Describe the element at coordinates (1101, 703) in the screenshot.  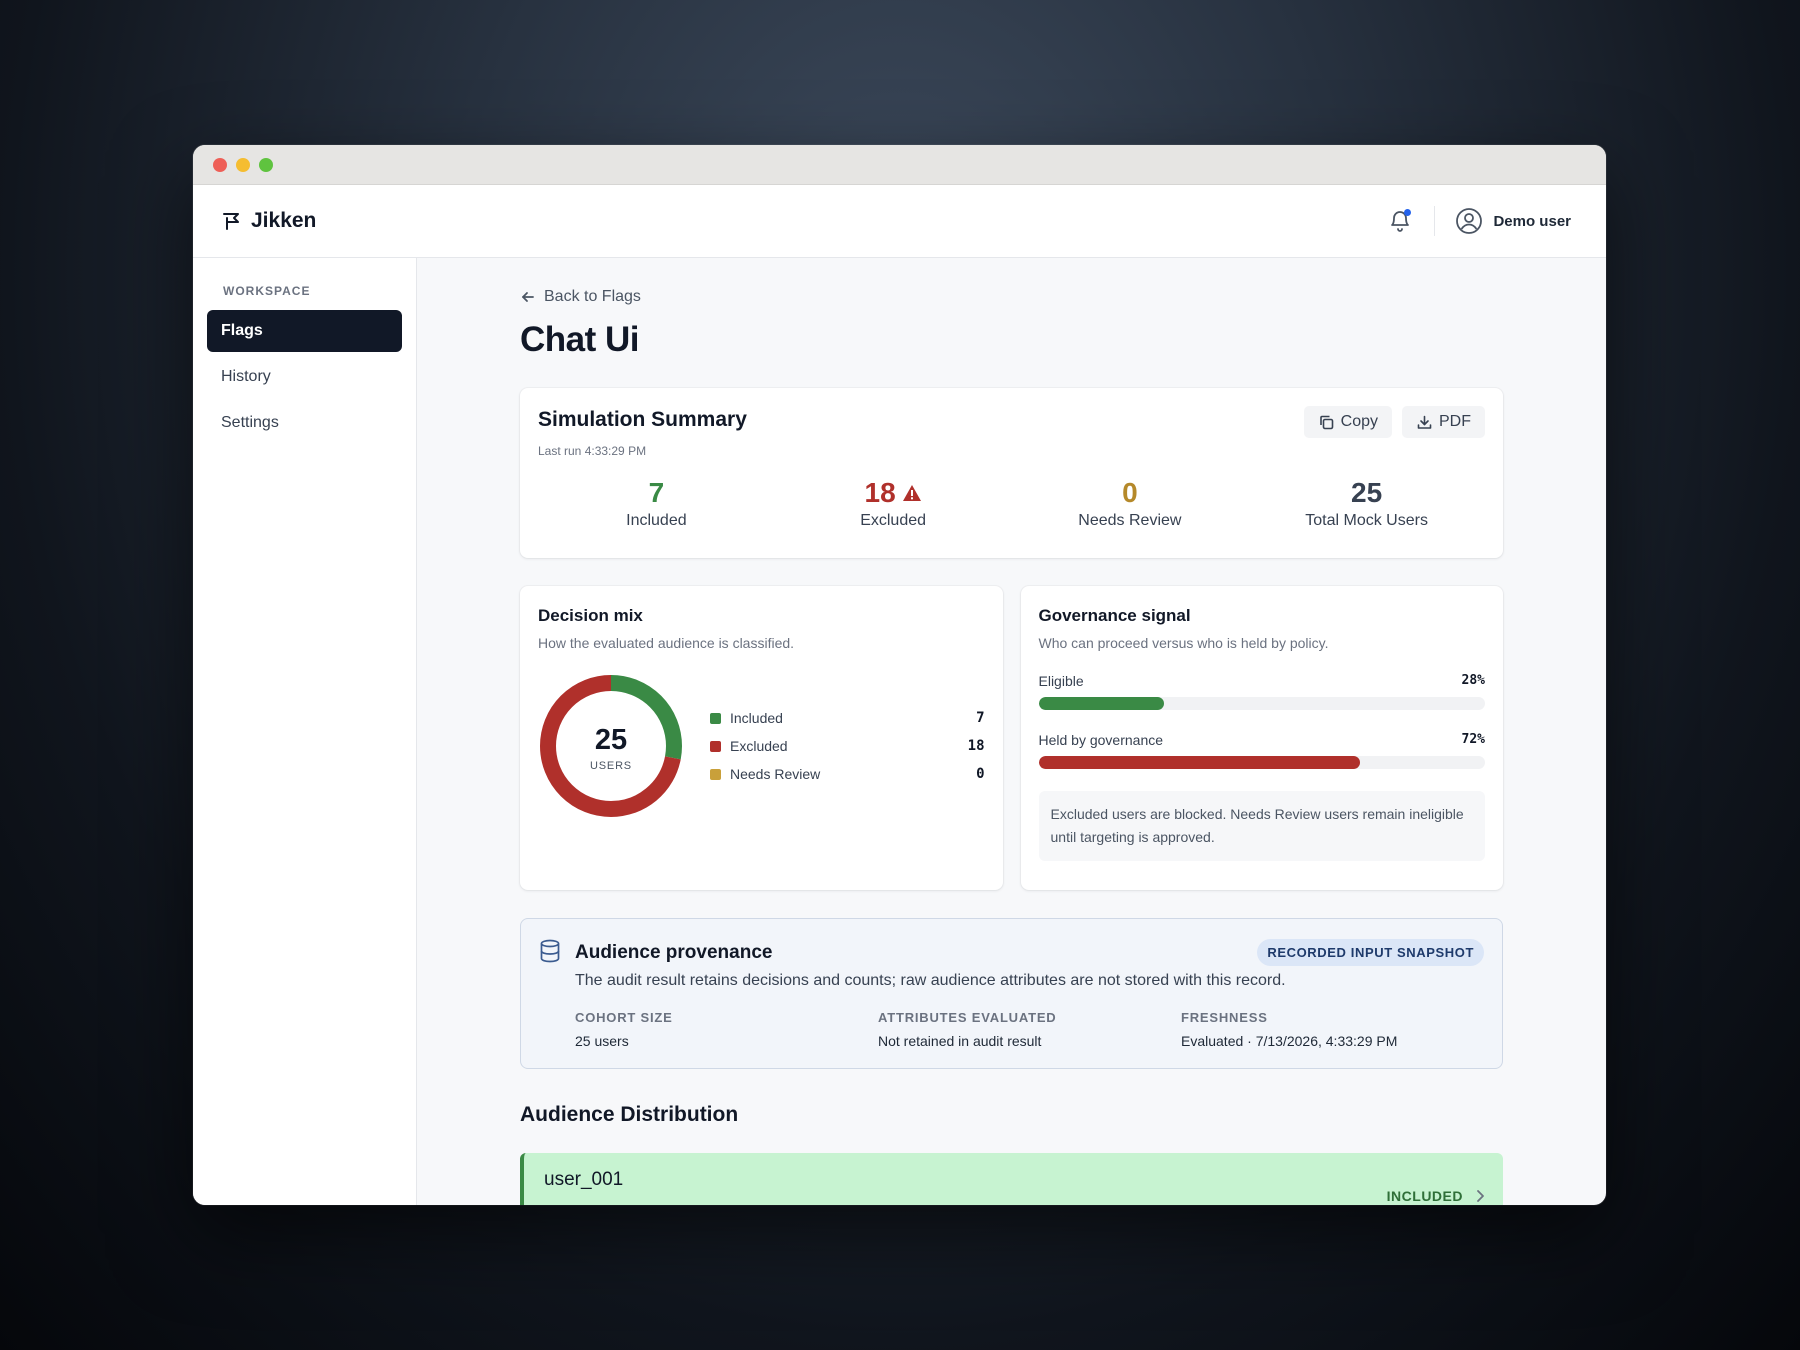
I see `eligible-fill` at that location.